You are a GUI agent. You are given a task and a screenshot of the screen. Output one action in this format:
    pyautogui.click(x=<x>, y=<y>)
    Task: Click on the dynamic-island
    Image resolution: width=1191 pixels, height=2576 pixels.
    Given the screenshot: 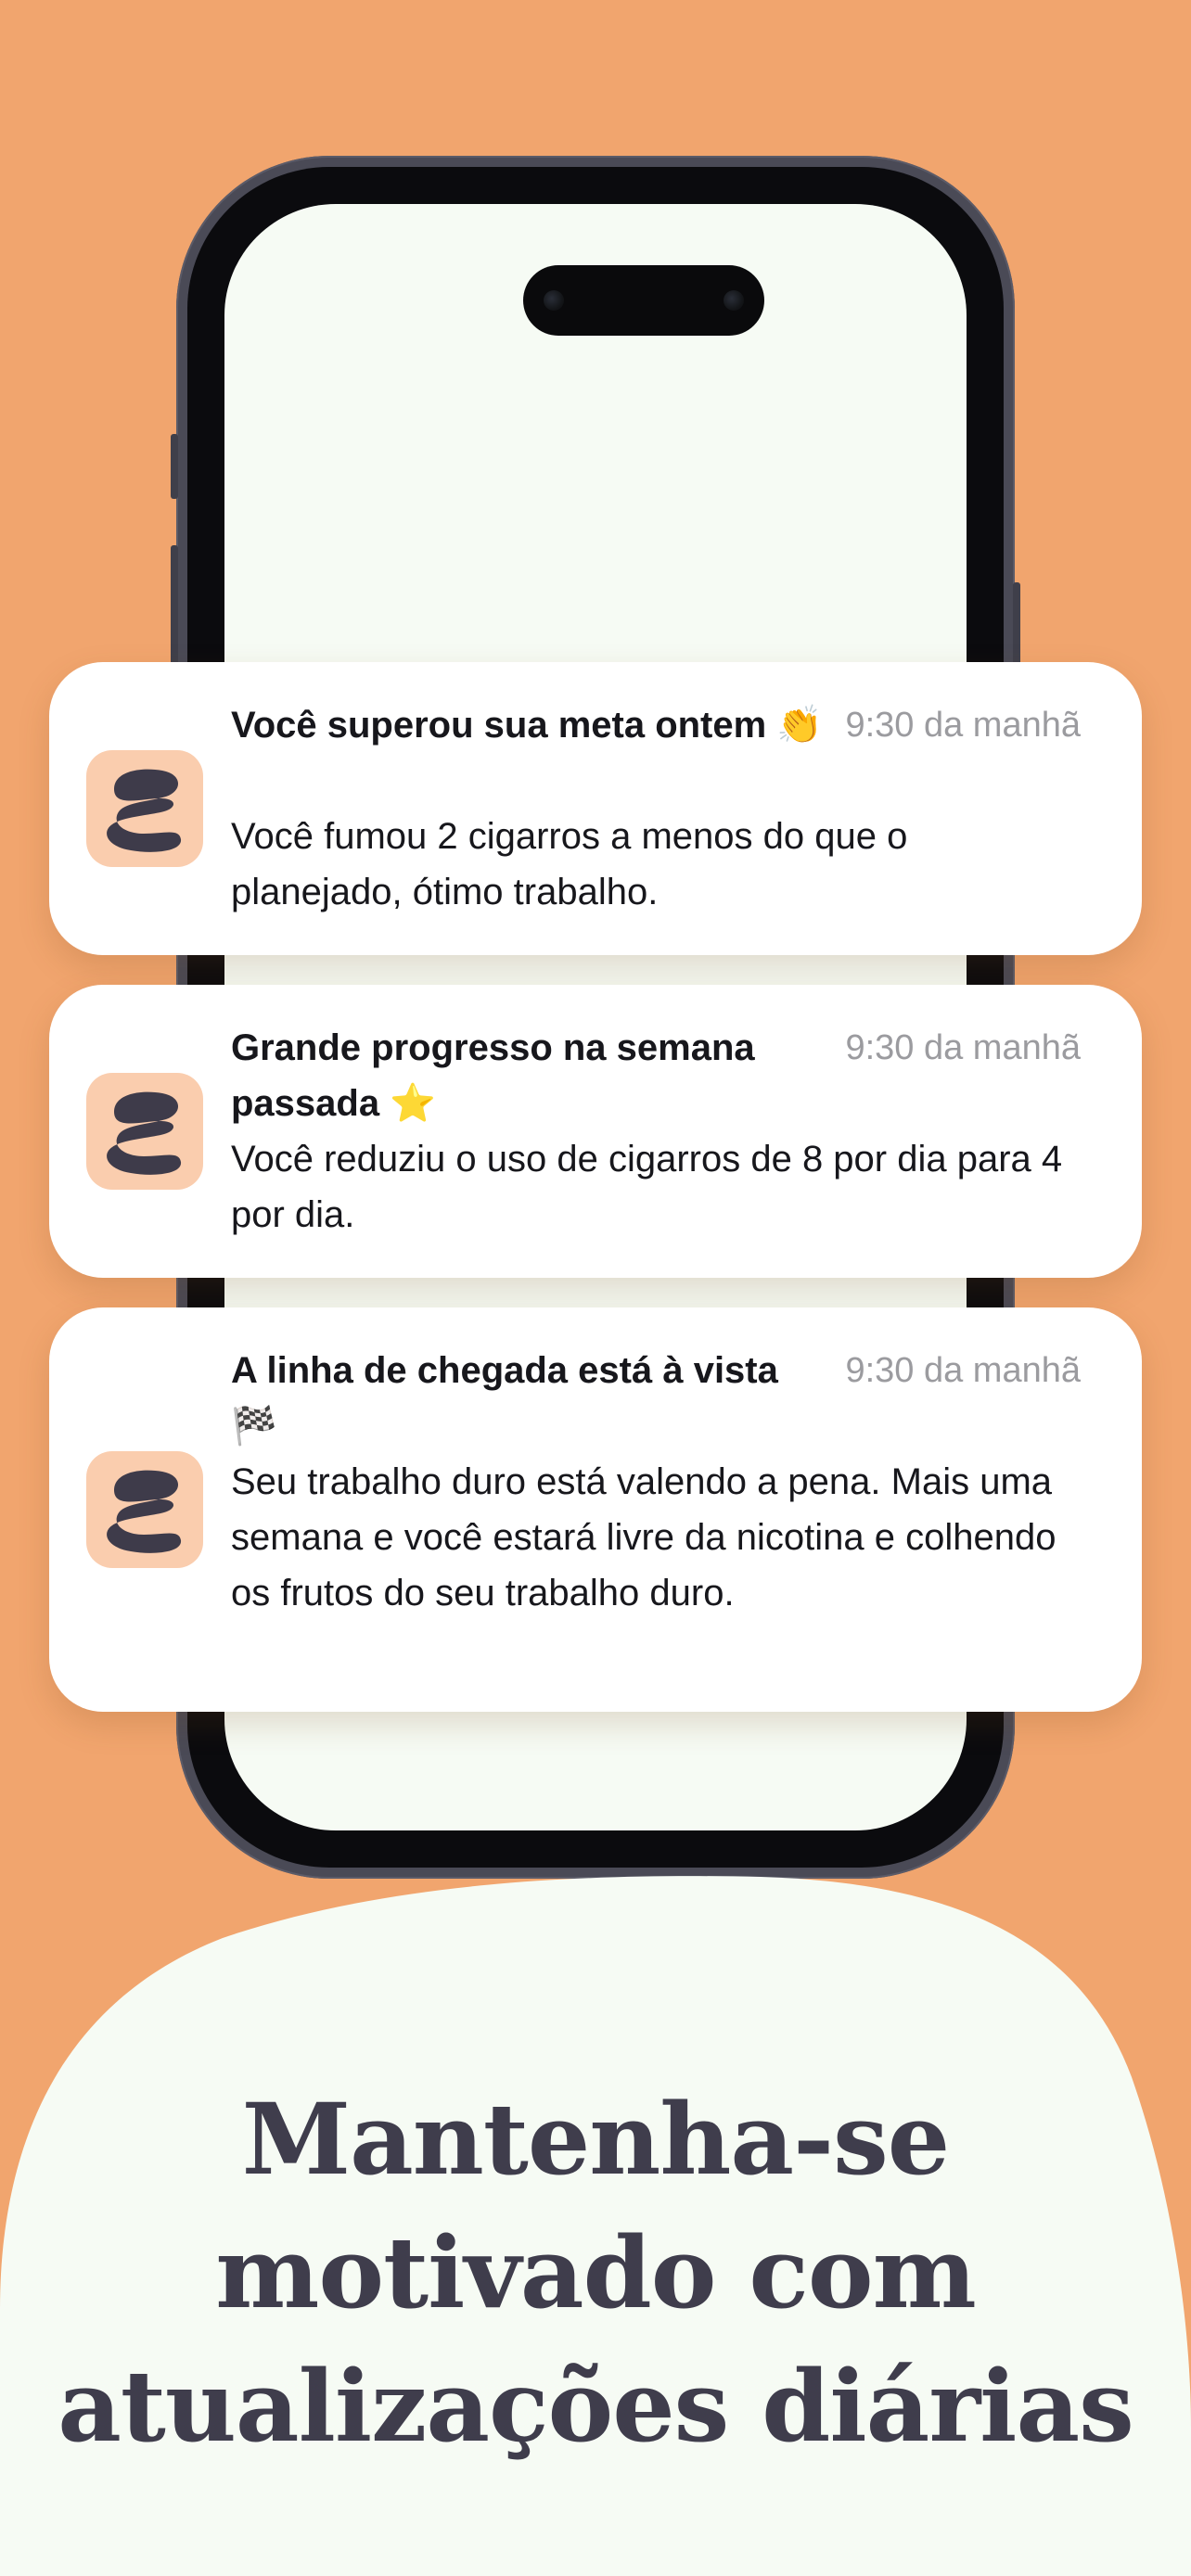 What is the action you would take?
    pyautogui.click(x=643, y=301)
    